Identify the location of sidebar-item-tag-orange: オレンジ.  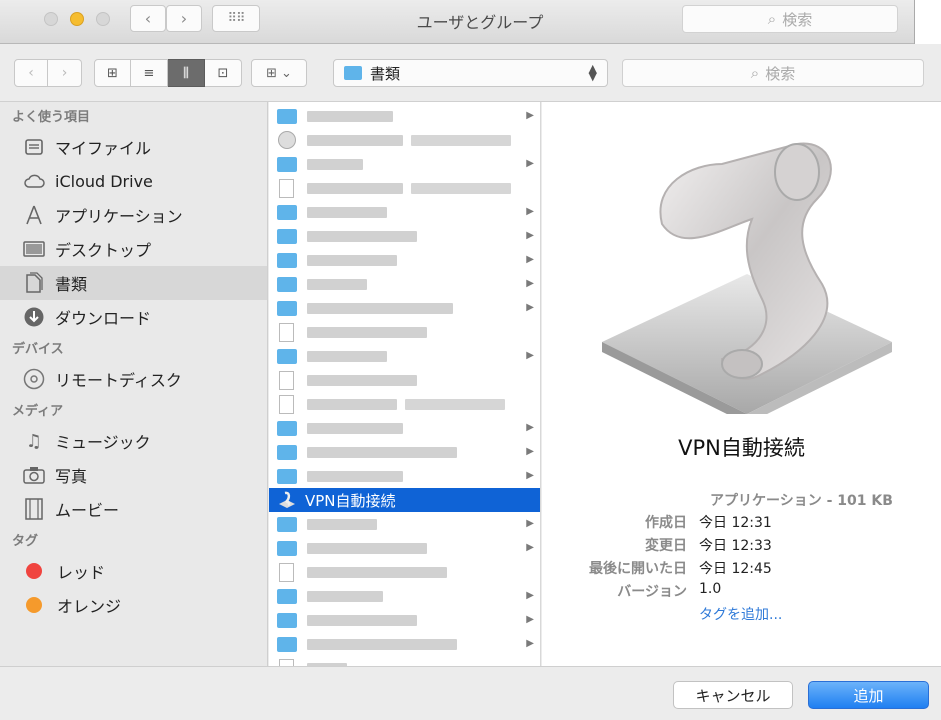
(133, 605).